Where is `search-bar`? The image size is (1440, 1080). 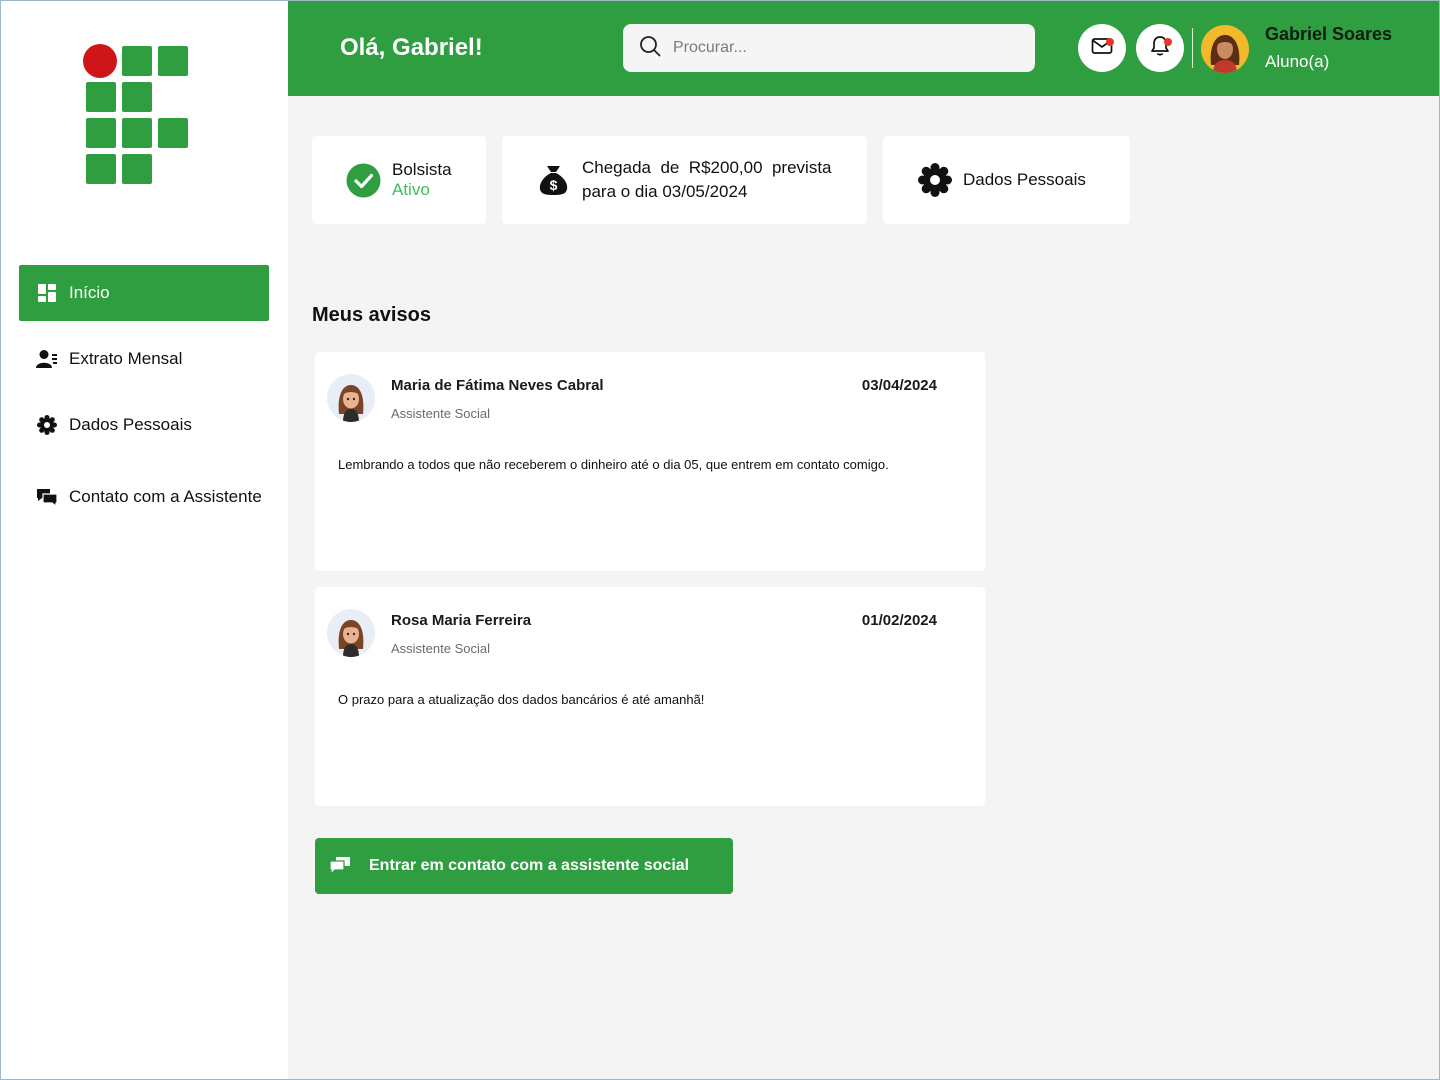 search-bar is located at coordinates (829, 48).